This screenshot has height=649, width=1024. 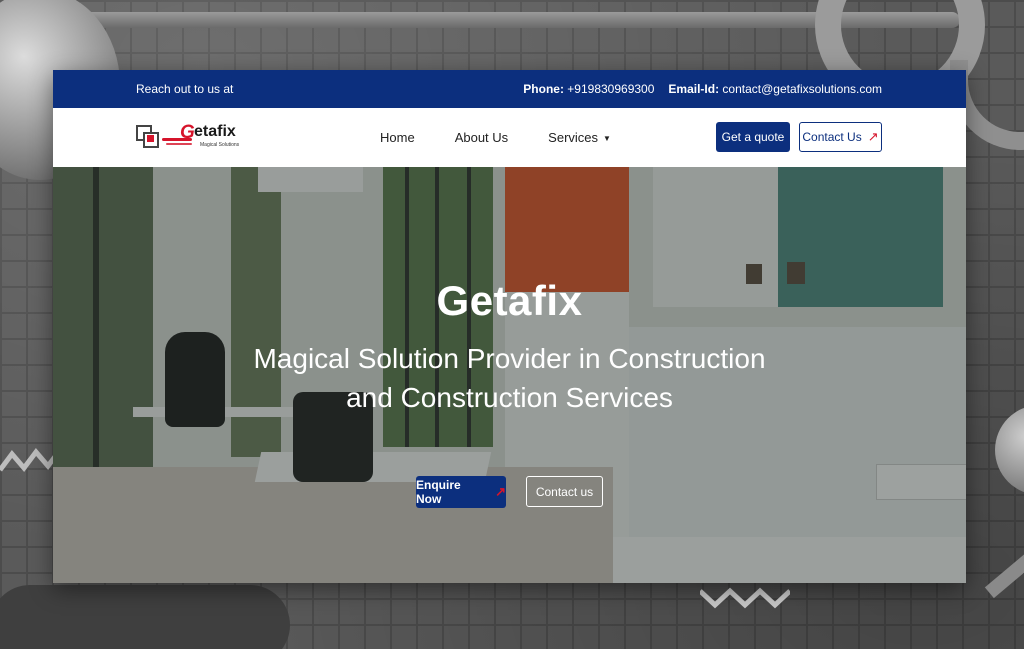 What do you see at coordinates (220, 145) in the screenshot?
I see `logo-tagline: Magical Solutions` at bounding box center [220, 145].